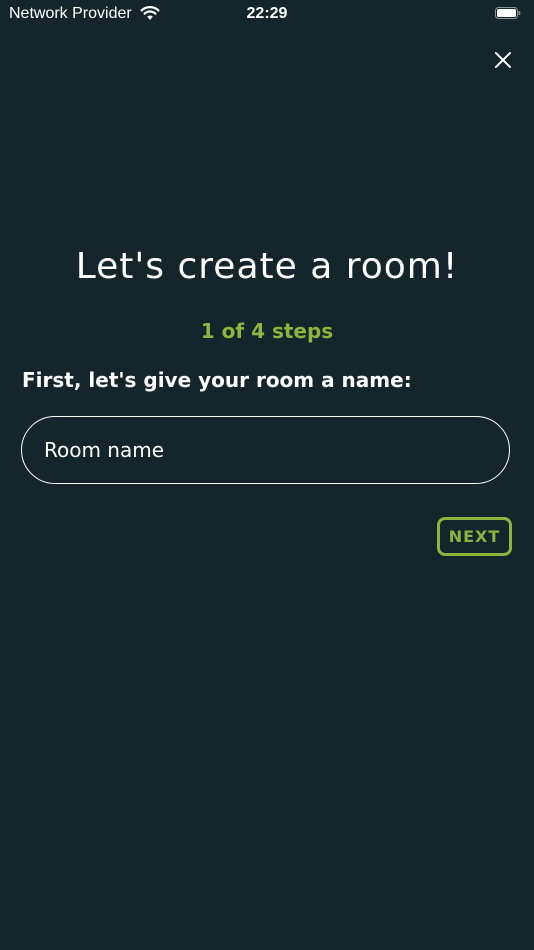  Describe the element at coordinates (474, 536) in the screenshot. I see `next-button: NEXT` at that location.